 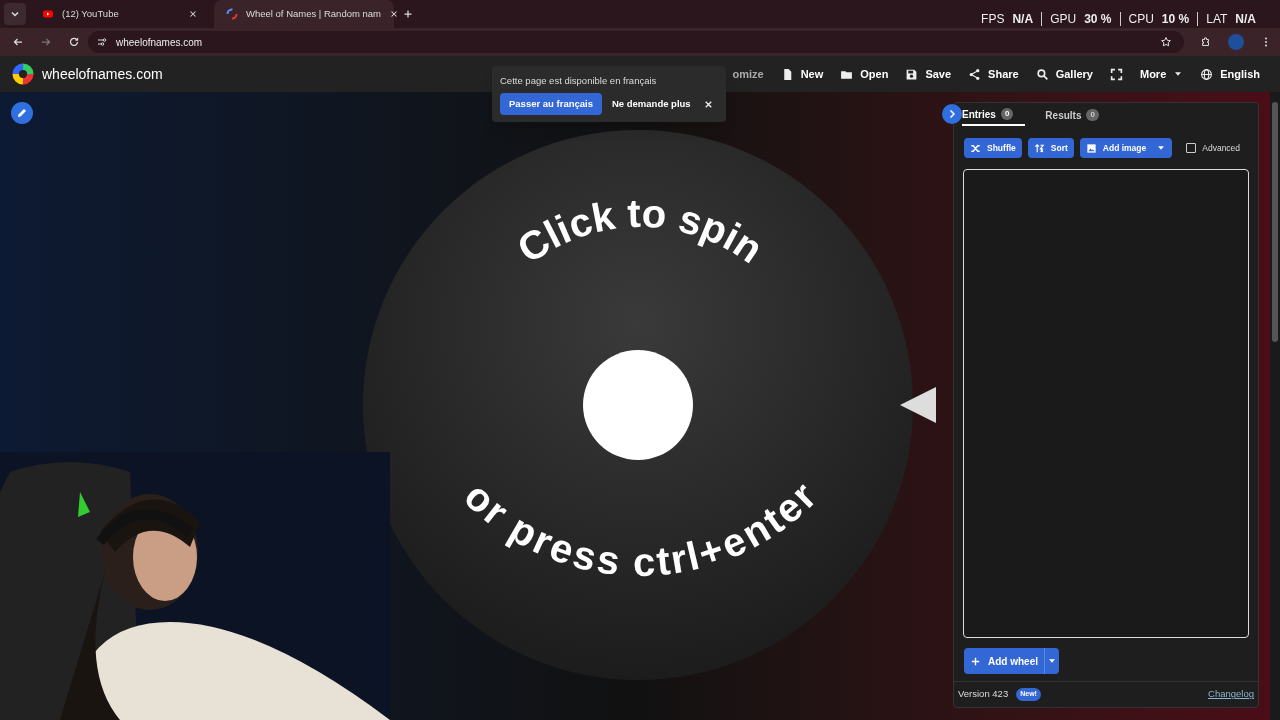 I want to click on decline-button: Ne demande plus, so click(x=651, y=104).